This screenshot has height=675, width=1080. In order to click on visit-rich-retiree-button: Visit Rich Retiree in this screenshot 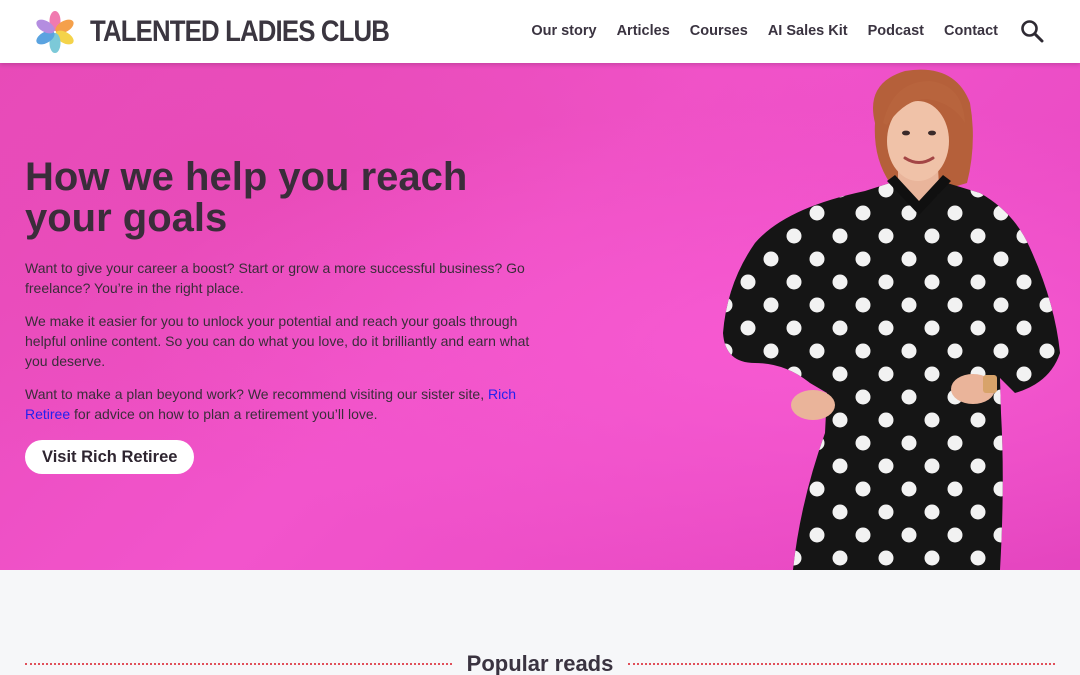, I will do `click(110, 457)`.